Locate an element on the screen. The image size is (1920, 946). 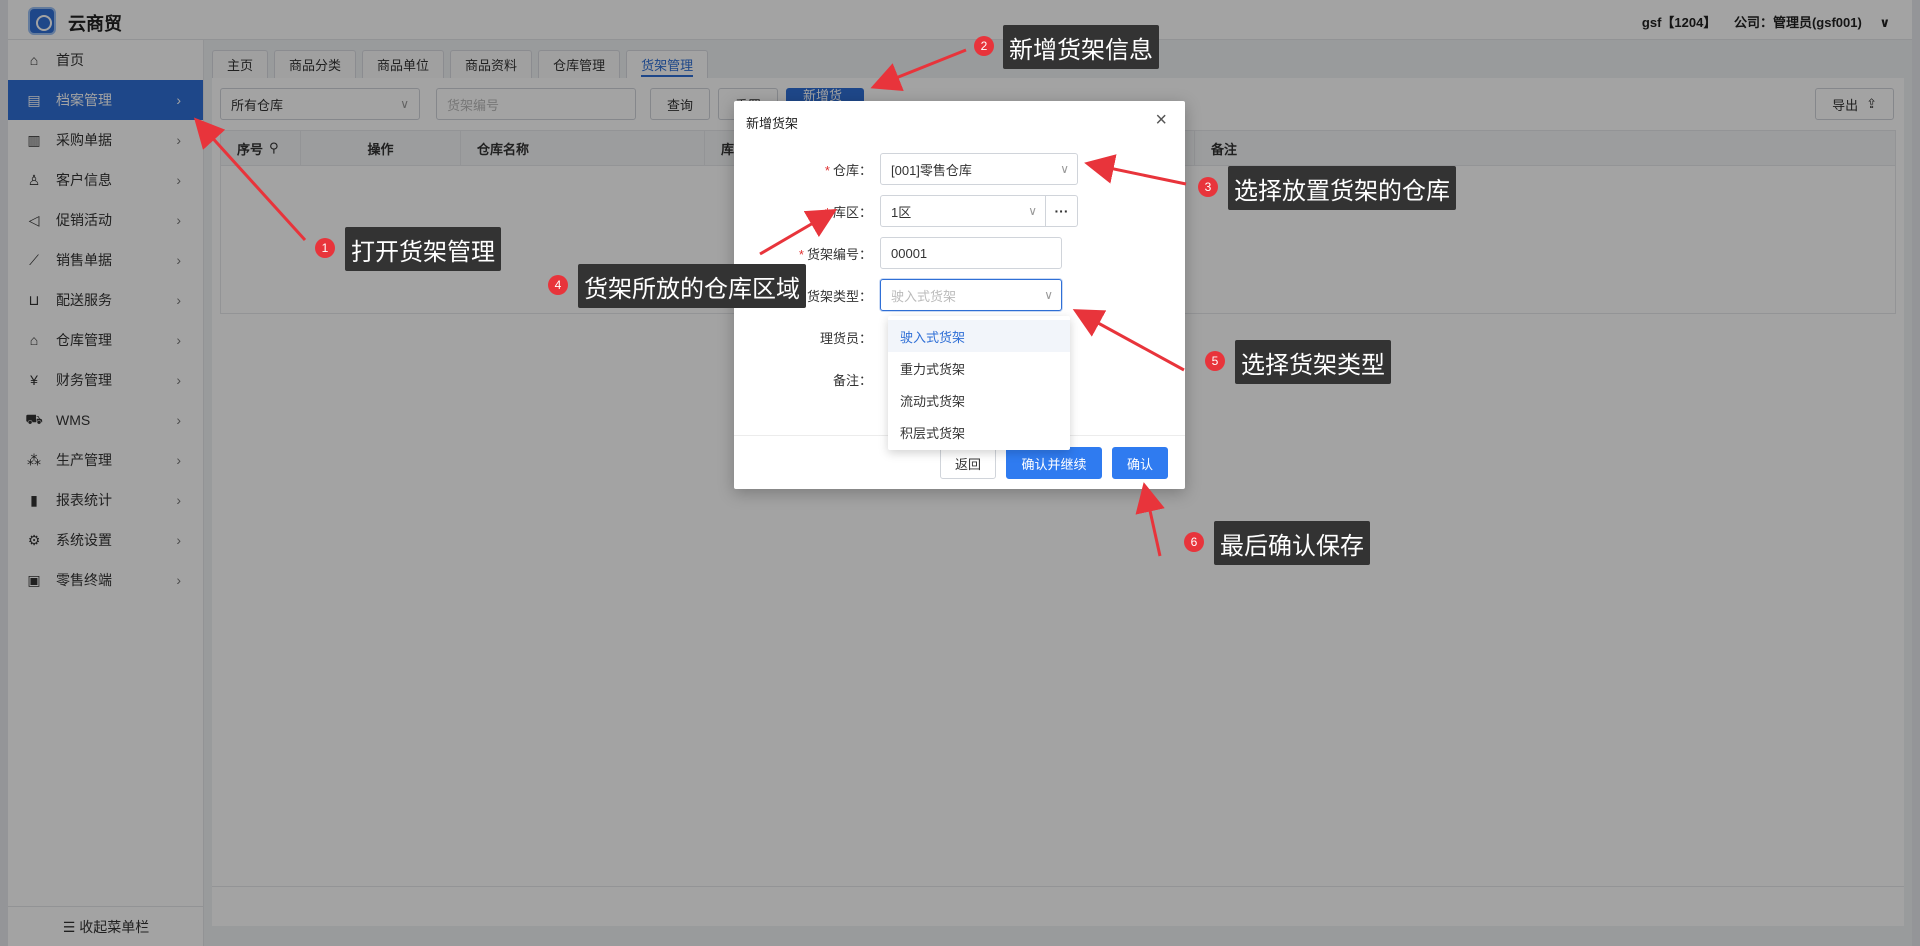
shelf-type-dropdown: 驶入式货架 重力式货架 流动式货架 积层式货架 is located at coordinates (979, 383).